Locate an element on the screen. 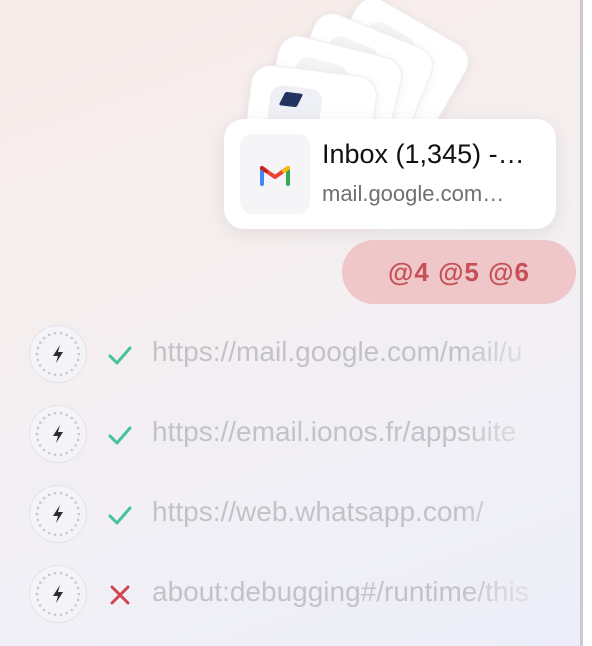 The height and width of the screenshot is (646, 592). cross-icon is located at coordinates (120, 595).